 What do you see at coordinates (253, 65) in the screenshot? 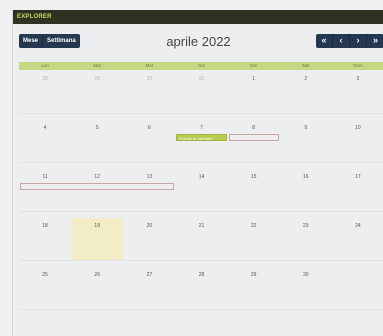
I see `weekday-label: Ven` at bounding box center [253, 65].